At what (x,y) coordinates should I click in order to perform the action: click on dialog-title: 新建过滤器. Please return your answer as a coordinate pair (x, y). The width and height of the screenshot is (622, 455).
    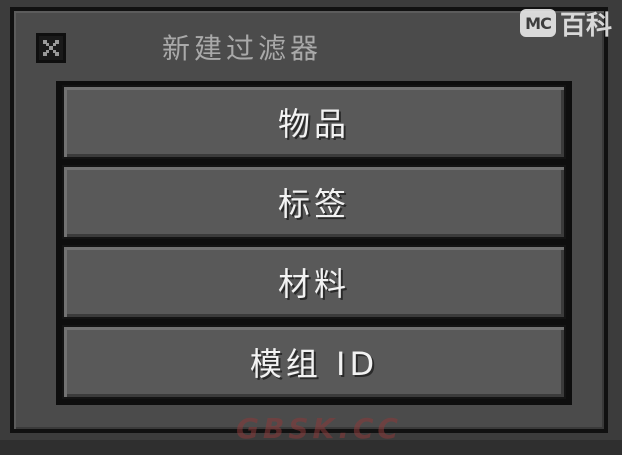
    Looking at the image, I should click on (242, 48).